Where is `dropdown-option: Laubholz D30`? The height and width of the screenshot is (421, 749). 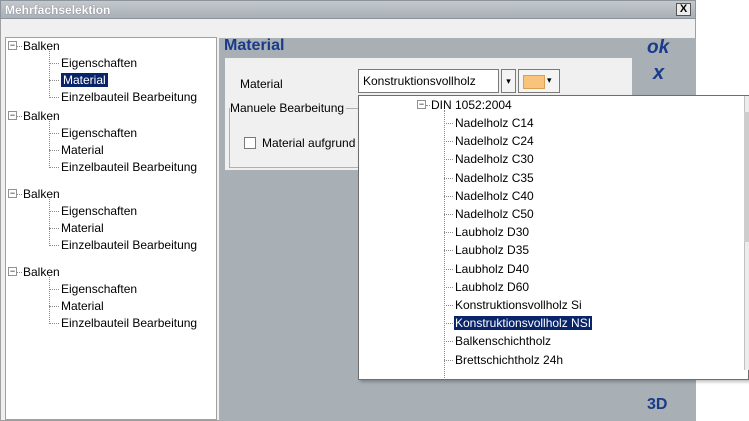
dropdown-option: Laubholz D30 is located at coordinates (492, 232).